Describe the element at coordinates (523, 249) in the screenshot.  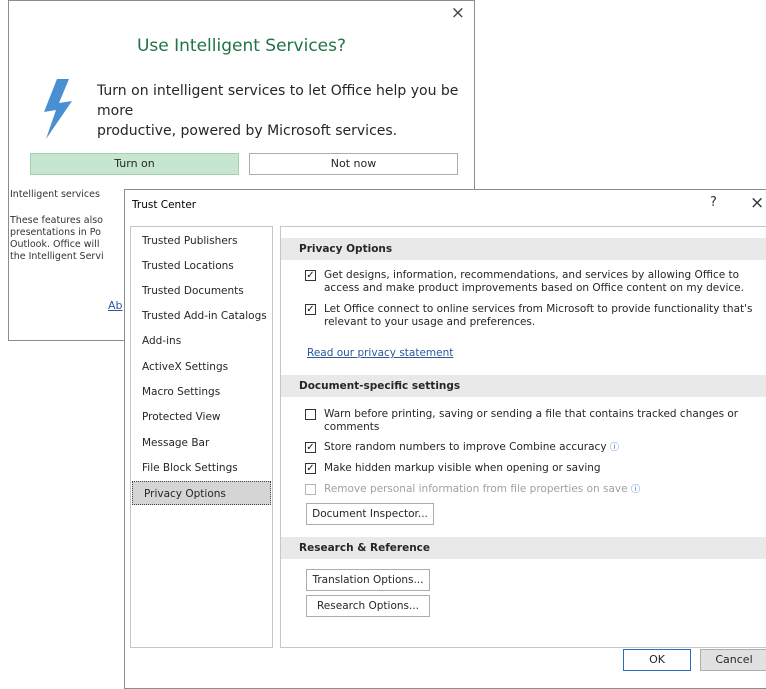
I see `privacy-options-header: Privacy Options` at that location.